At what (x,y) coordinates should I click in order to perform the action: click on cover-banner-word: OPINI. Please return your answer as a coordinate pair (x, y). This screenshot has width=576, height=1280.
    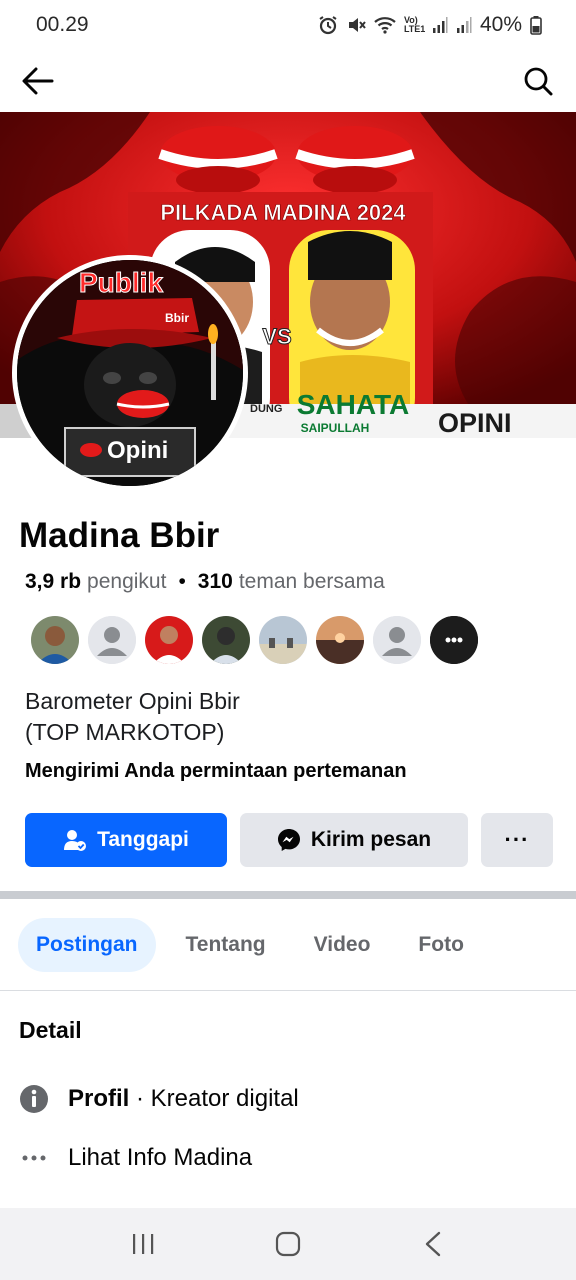
    Looking at the image, I should click on (475, 423).